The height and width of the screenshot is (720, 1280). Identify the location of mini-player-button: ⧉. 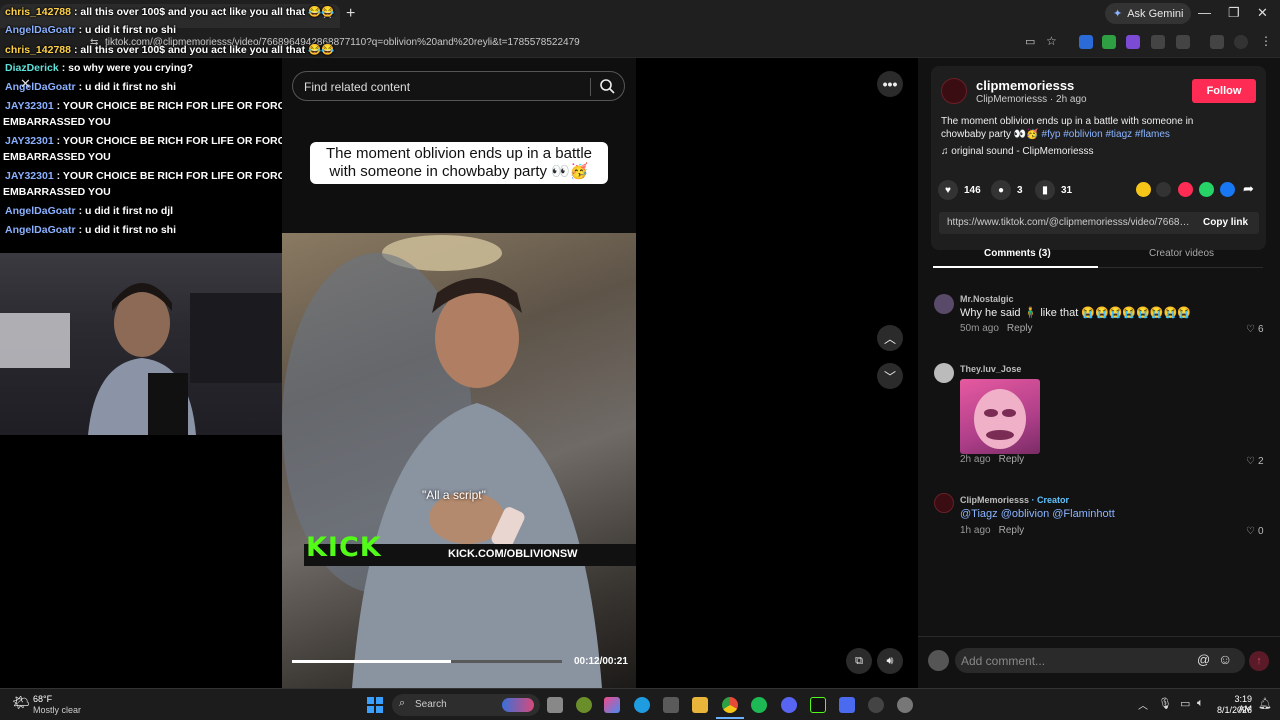
(859, 661).